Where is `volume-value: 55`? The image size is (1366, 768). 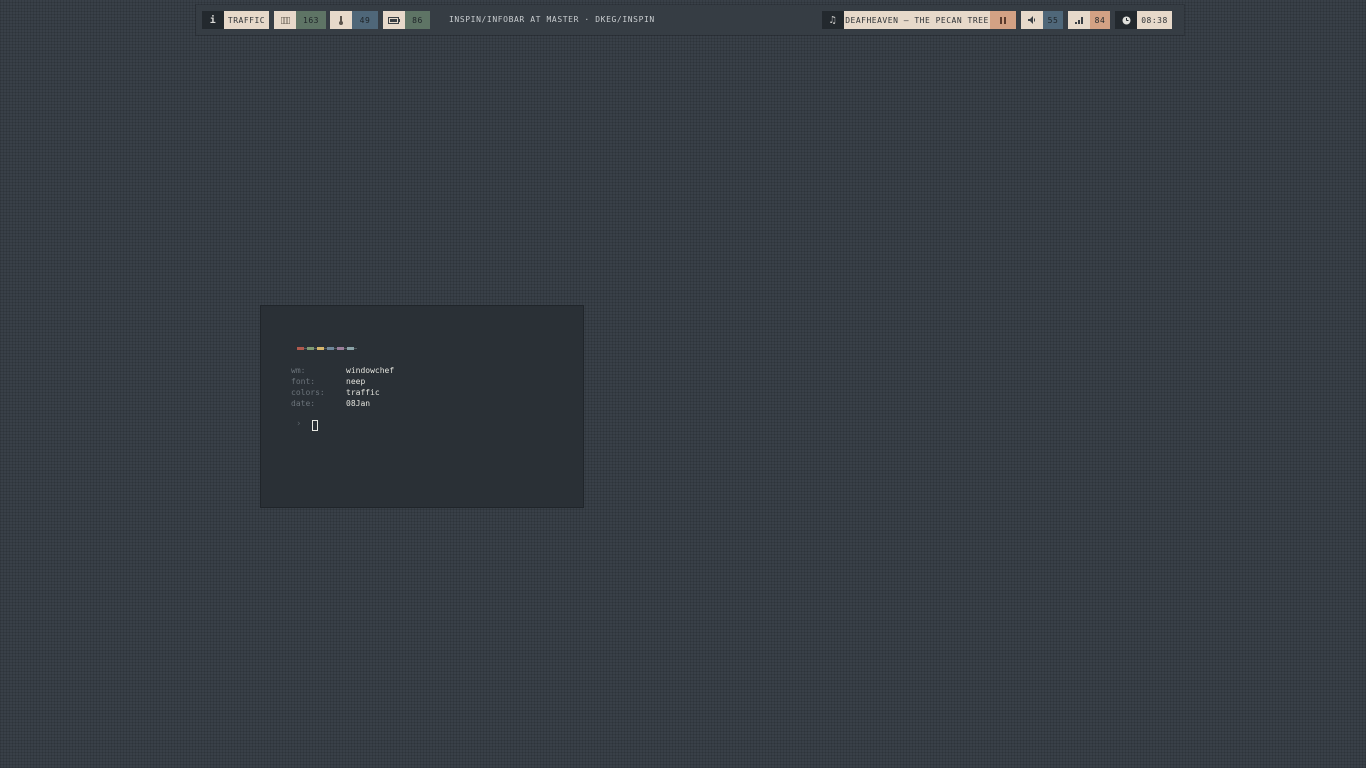
volume-value: 55 is located at coordinates (1053, 20).